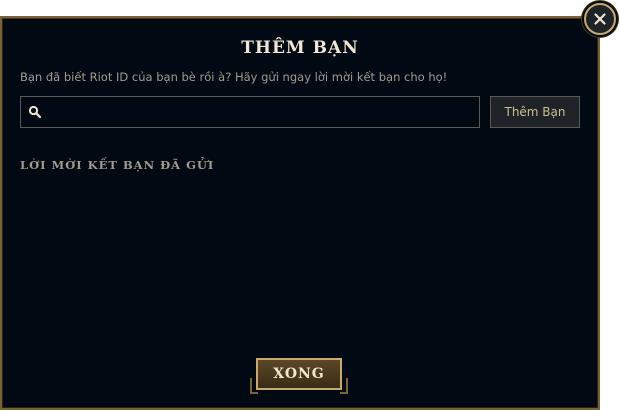  What do you see at coordinates (300, 18) in the screenshot?
I see `dialog-top-divider` at bounding box center [300, 18].